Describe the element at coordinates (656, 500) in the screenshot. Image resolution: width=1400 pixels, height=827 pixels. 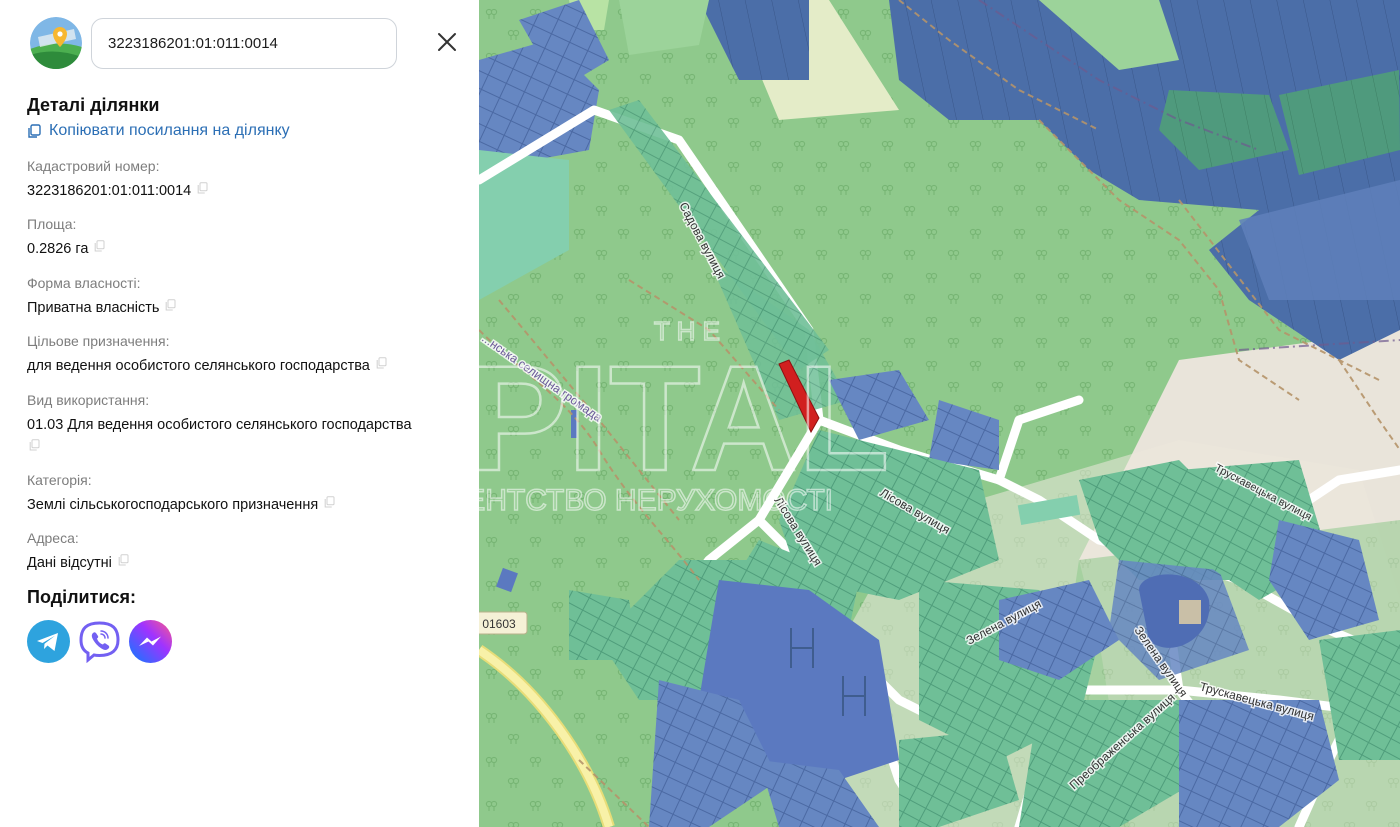
I see `svg-text: АГЕНТСТВО НЕРУХОМОСТІ` at that location.